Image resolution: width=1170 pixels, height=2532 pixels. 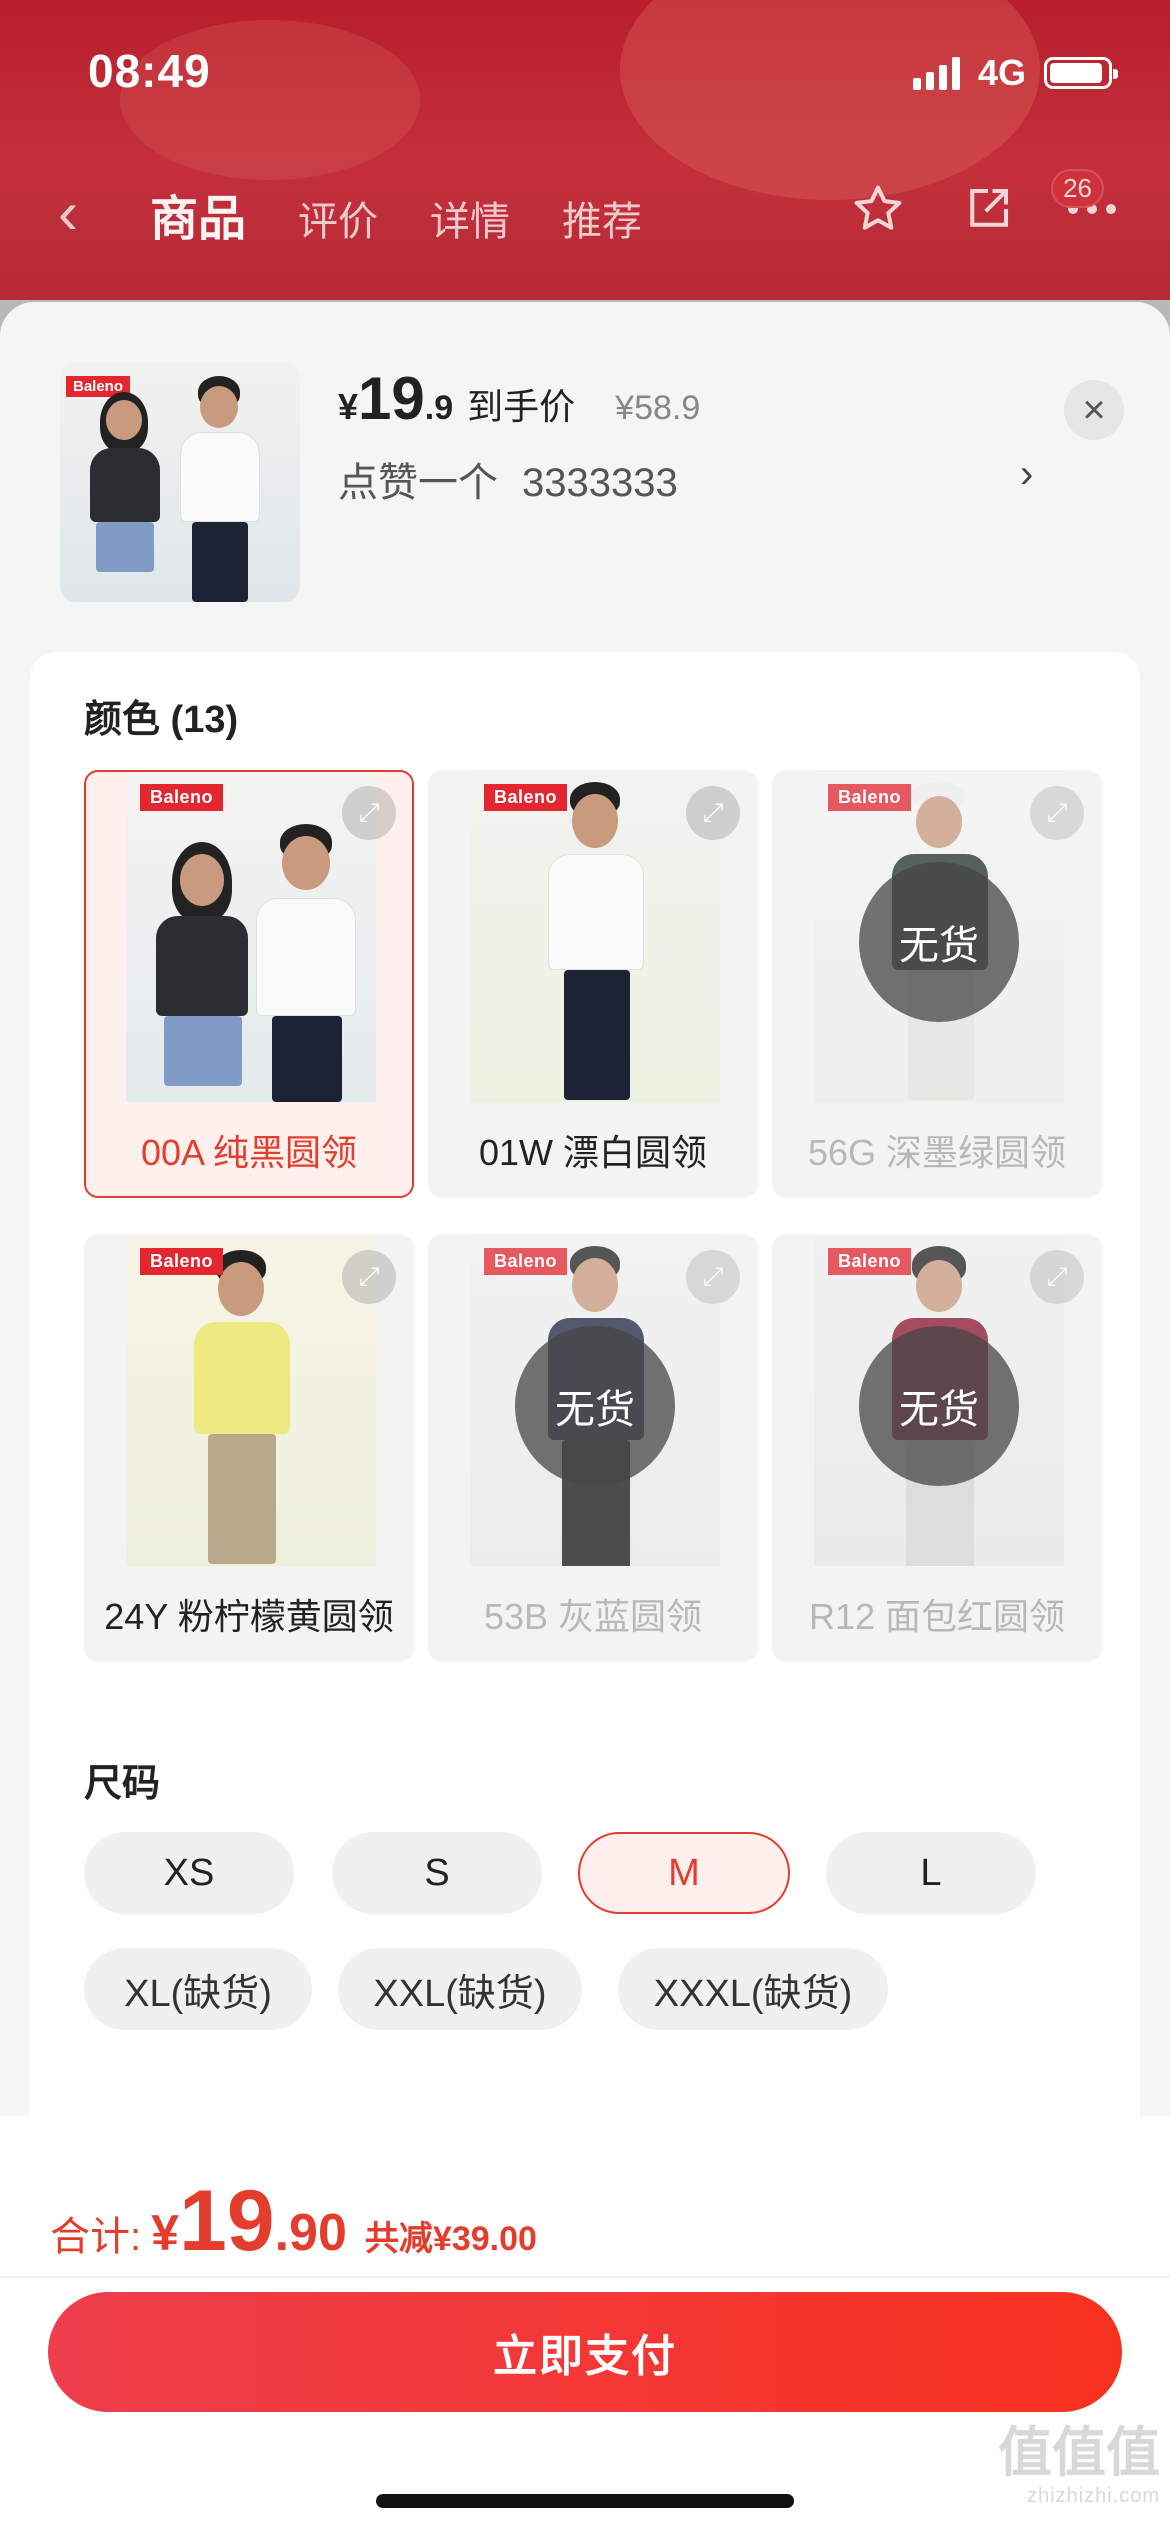 I want to click on tab-details: 详情, so click(x=470, y=218).